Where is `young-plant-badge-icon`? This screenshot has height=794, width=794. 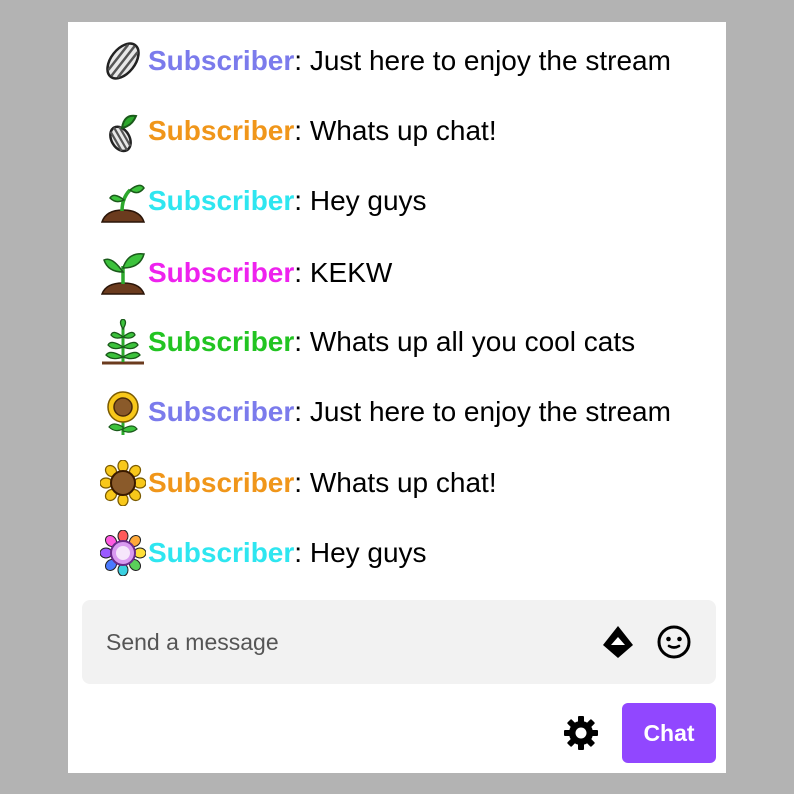
young-plant-badge-icon is located at coordinates (123, 273).